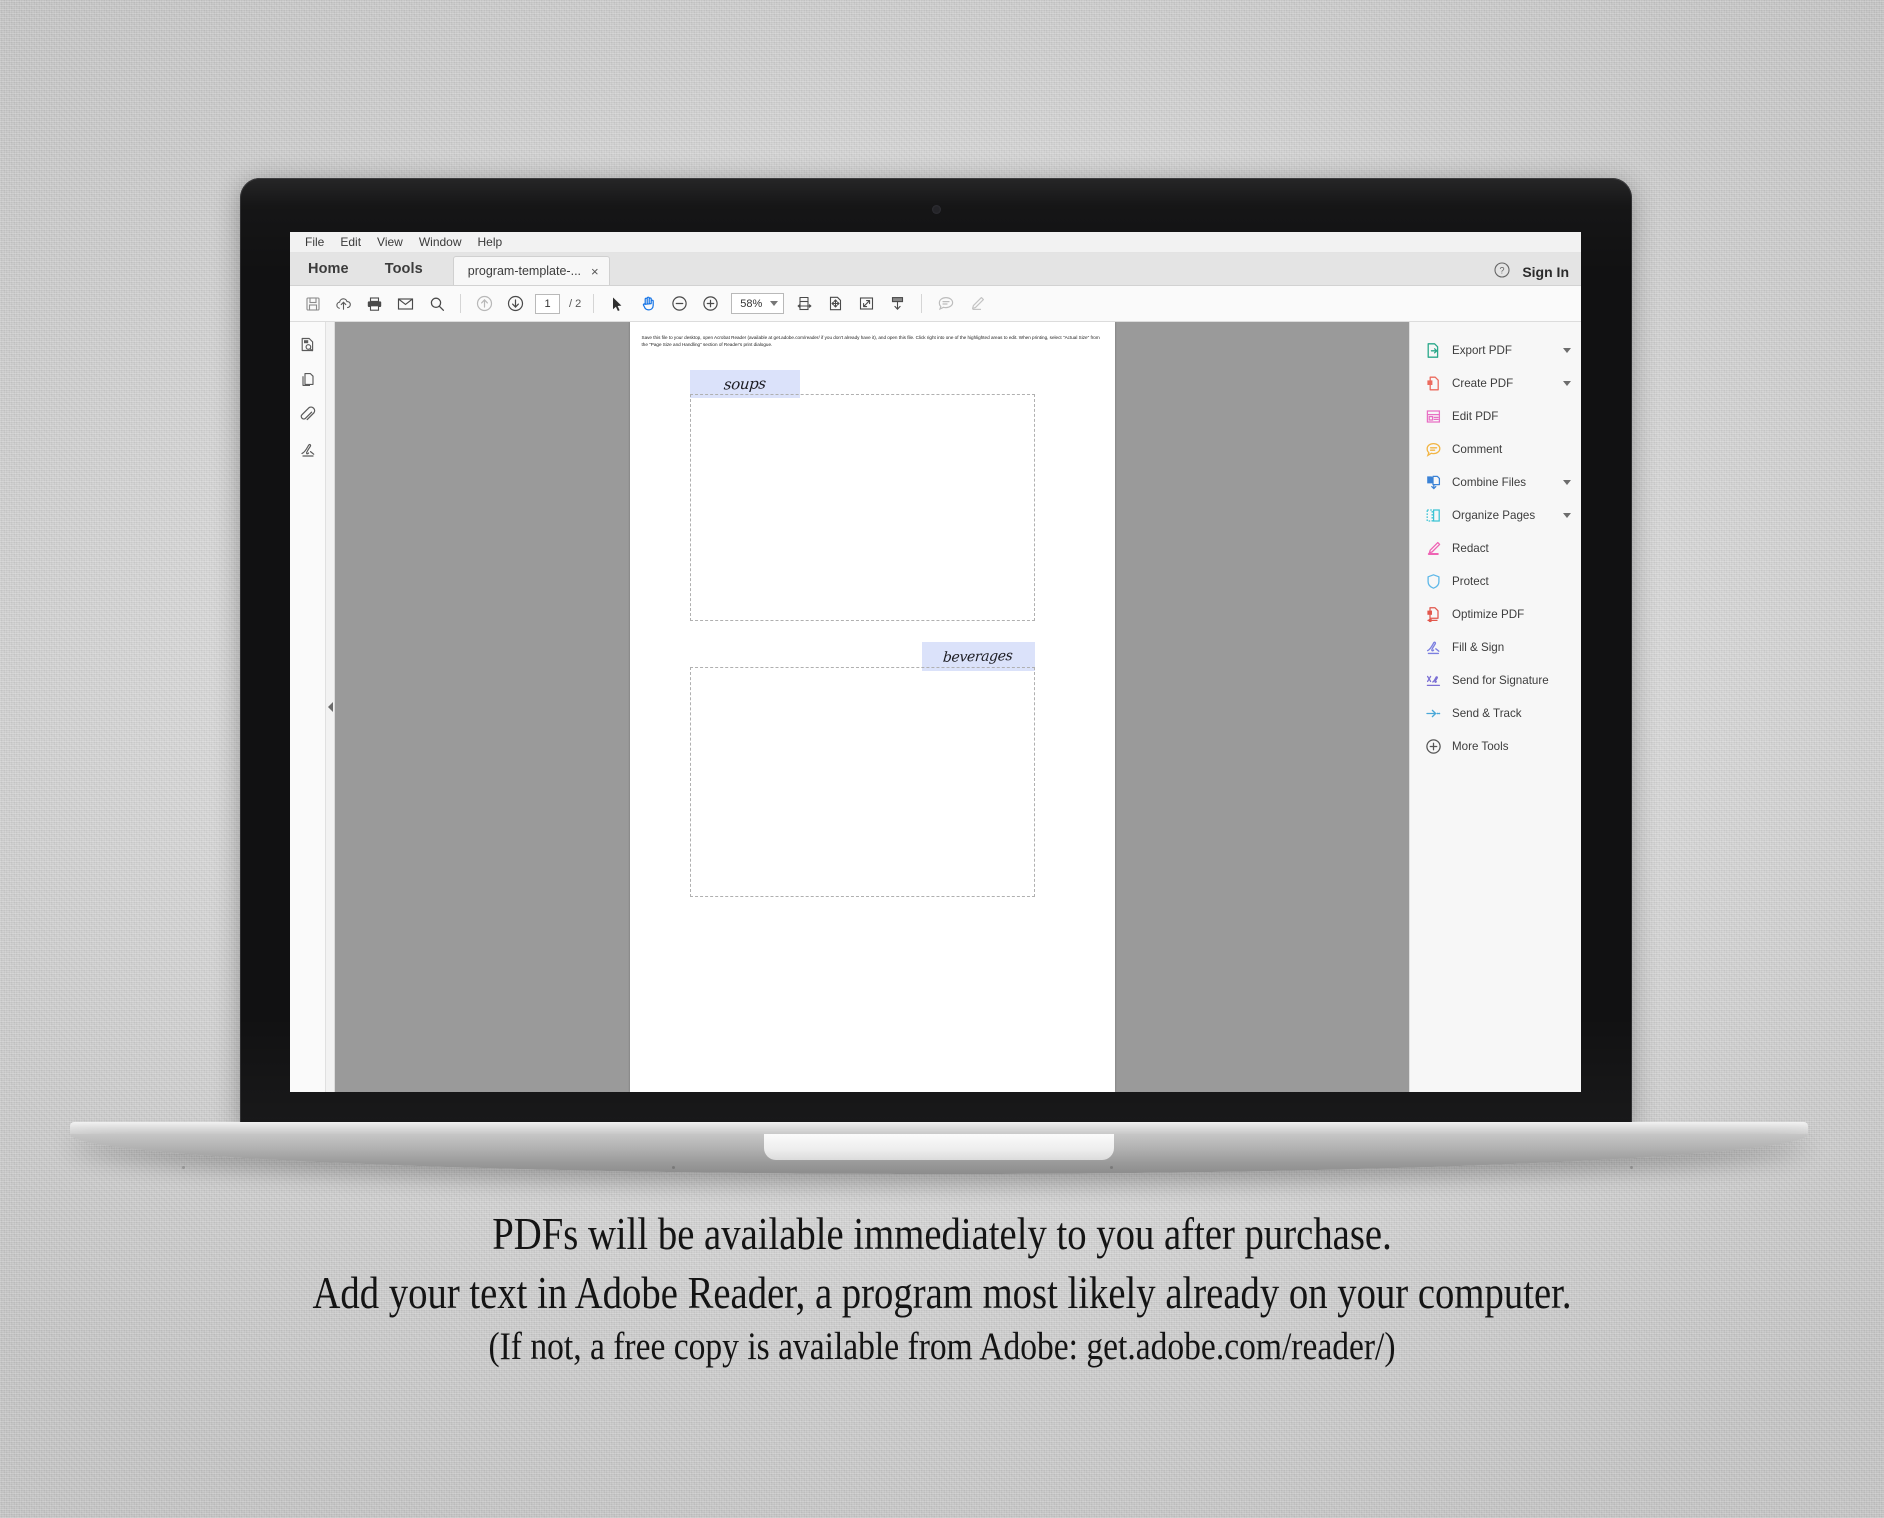 This screenshot has width=1884, height=1518. What do you see at coordinates (490, 242) in the screenshot?
I see `menu-item-help: Help` at bounding box center [490, 242].